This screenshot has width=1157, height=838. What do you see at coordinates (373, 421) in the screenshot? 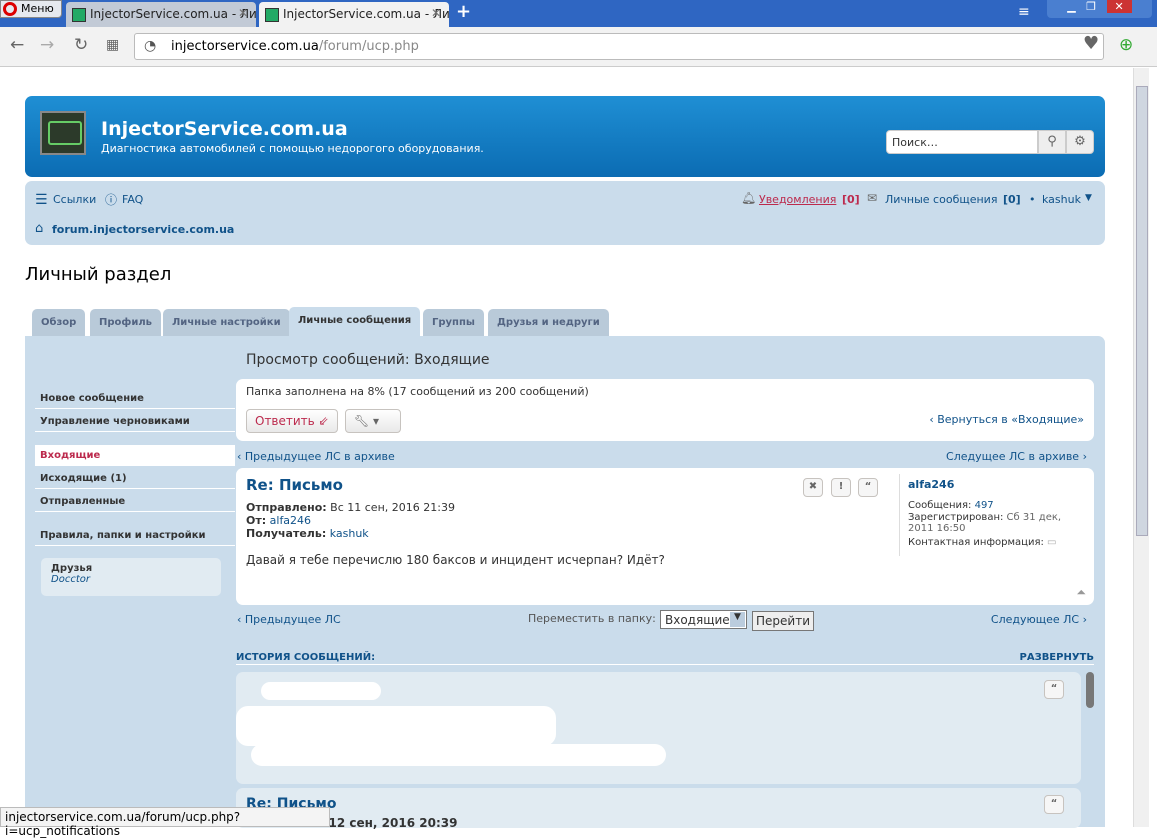
I see `tools-dropdown: 🔧︎ ▾` at bounding box center [373, 421].